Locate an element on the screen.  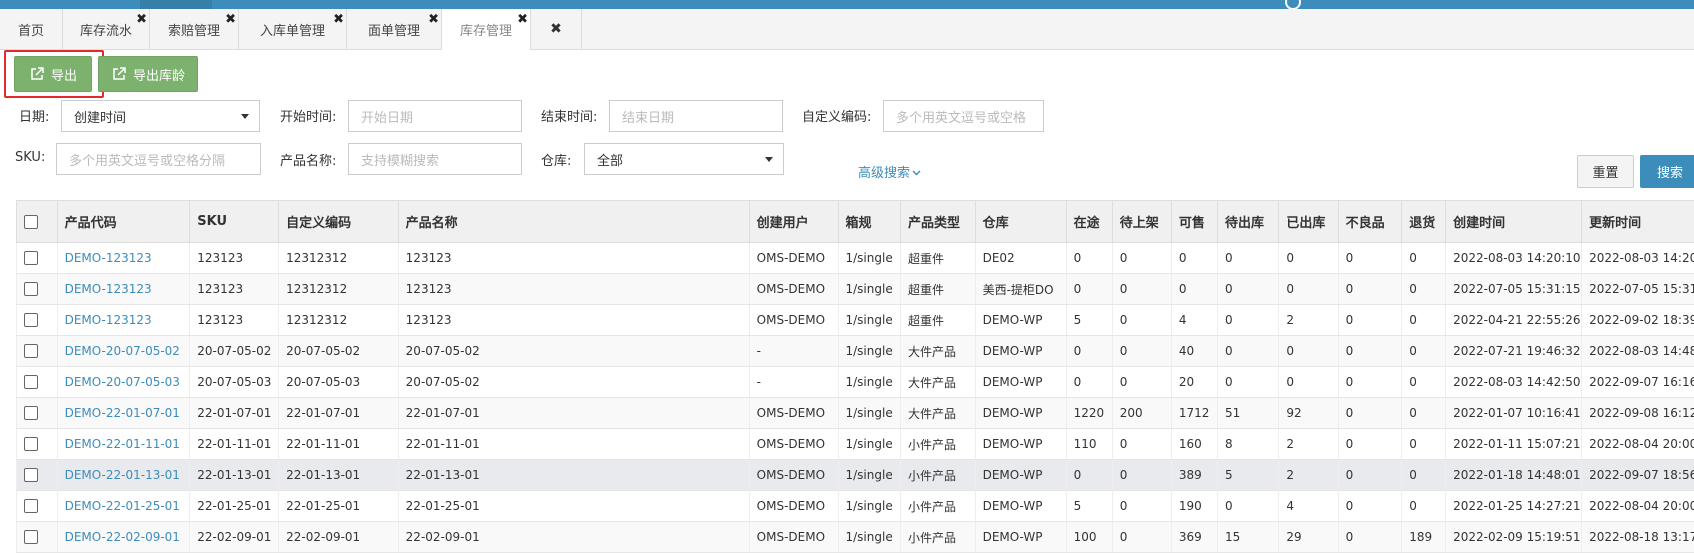
table-cell: 2 is located at coordinates (1308, 444).